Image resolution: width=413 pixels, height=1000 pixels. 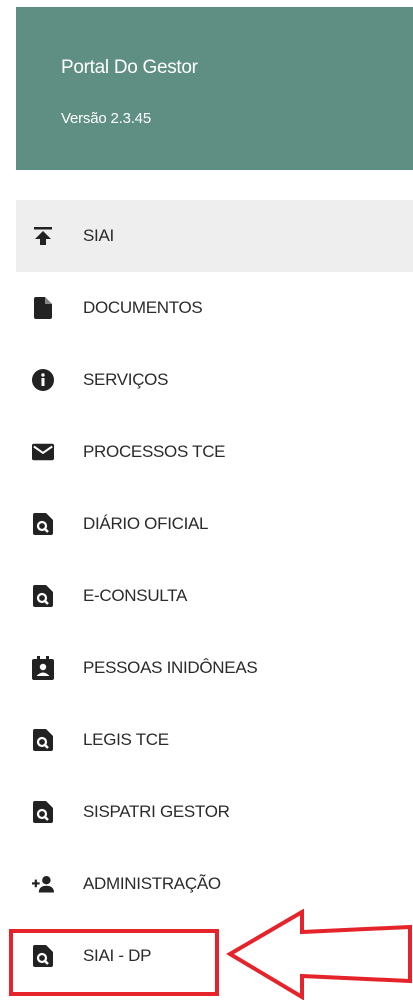 I want to click on menu-item-documentos: DOCUMENTOS, so click(x=214, y=308).